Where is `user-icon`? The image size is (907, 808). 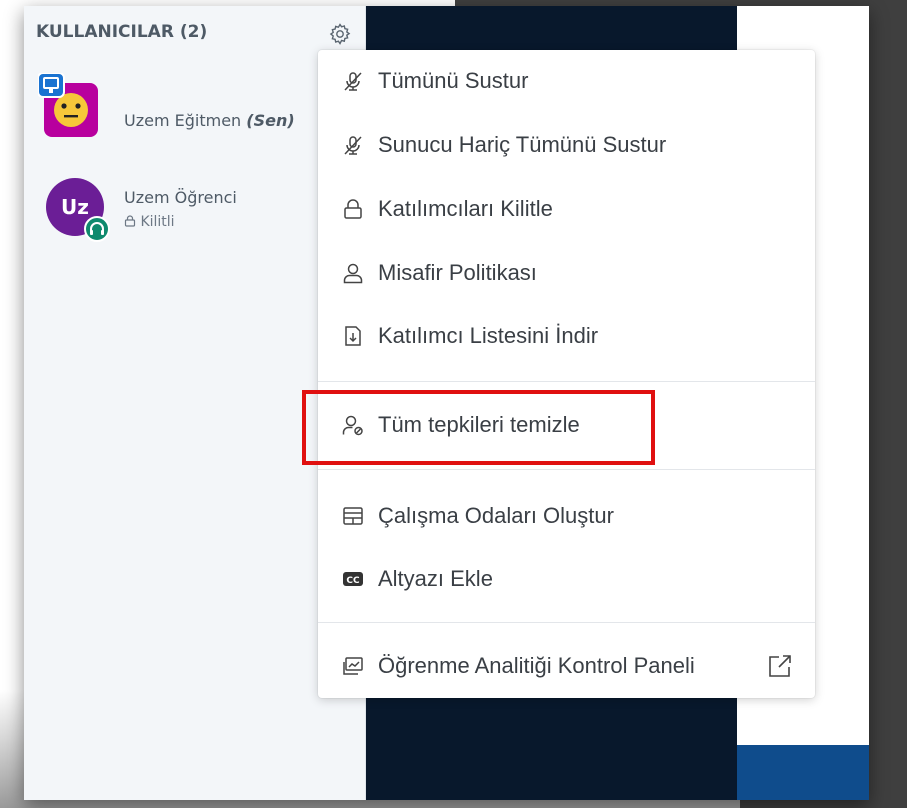
user-icon is located at coordinates (353, 273).